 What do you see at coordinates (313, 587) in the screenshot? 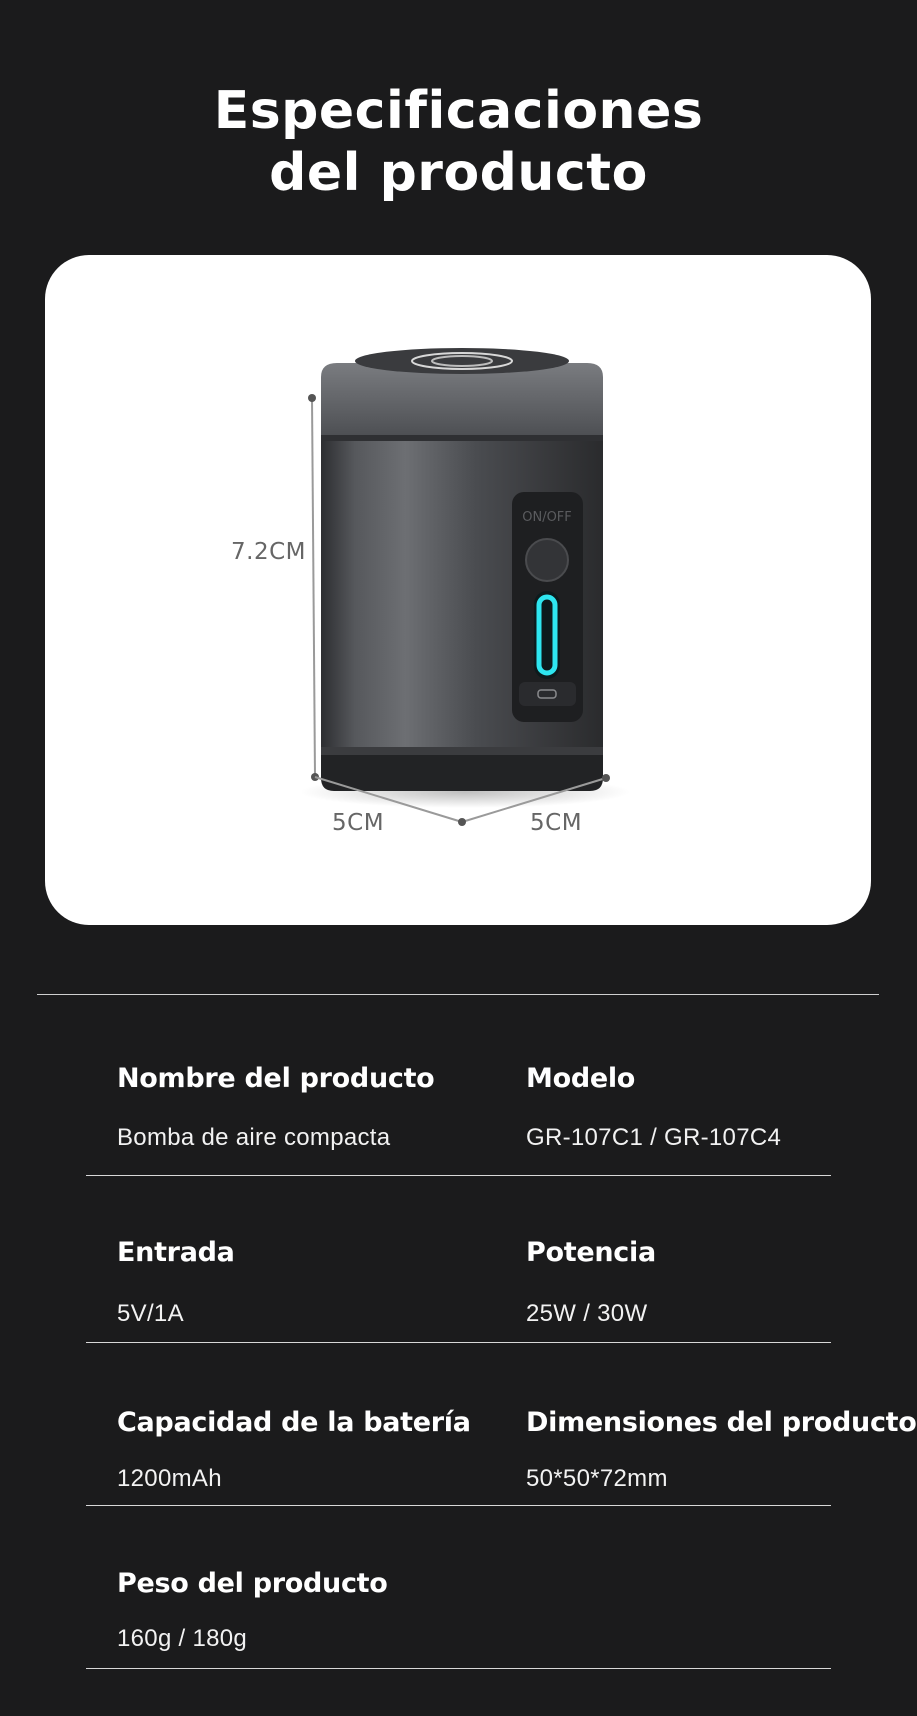
I see `height-dimension-line` at bounding box center [313, 587].